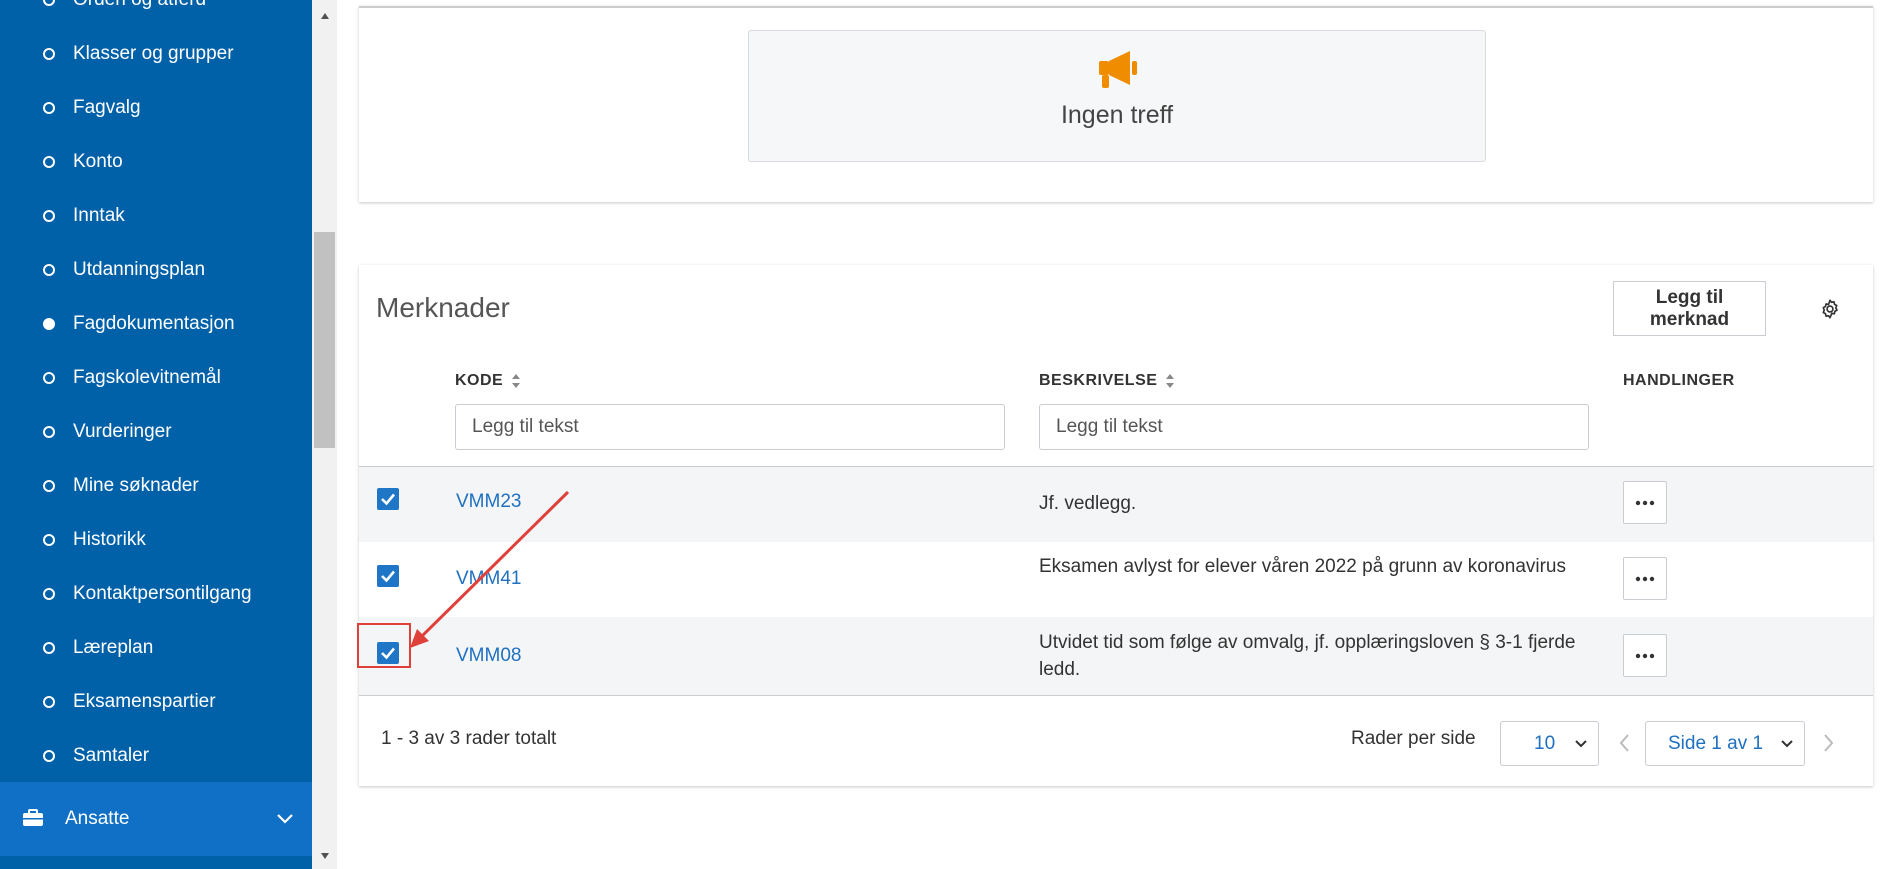  I want to click on table-row: VMM23 Jf. vedlegg., so click(1116, 504).